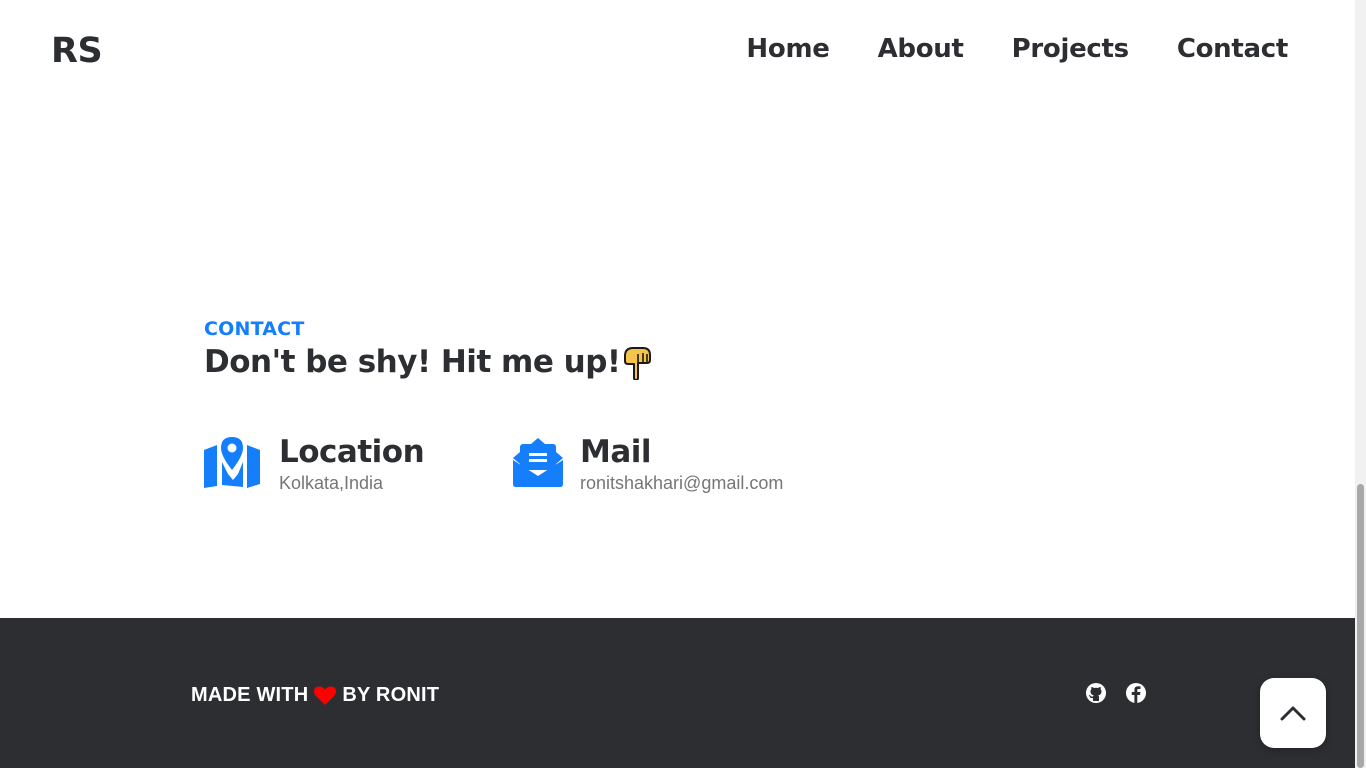 This screenshot has height=768, width=1366. I want to click on section-eyebrow: CONTACT, so click(254, 329).